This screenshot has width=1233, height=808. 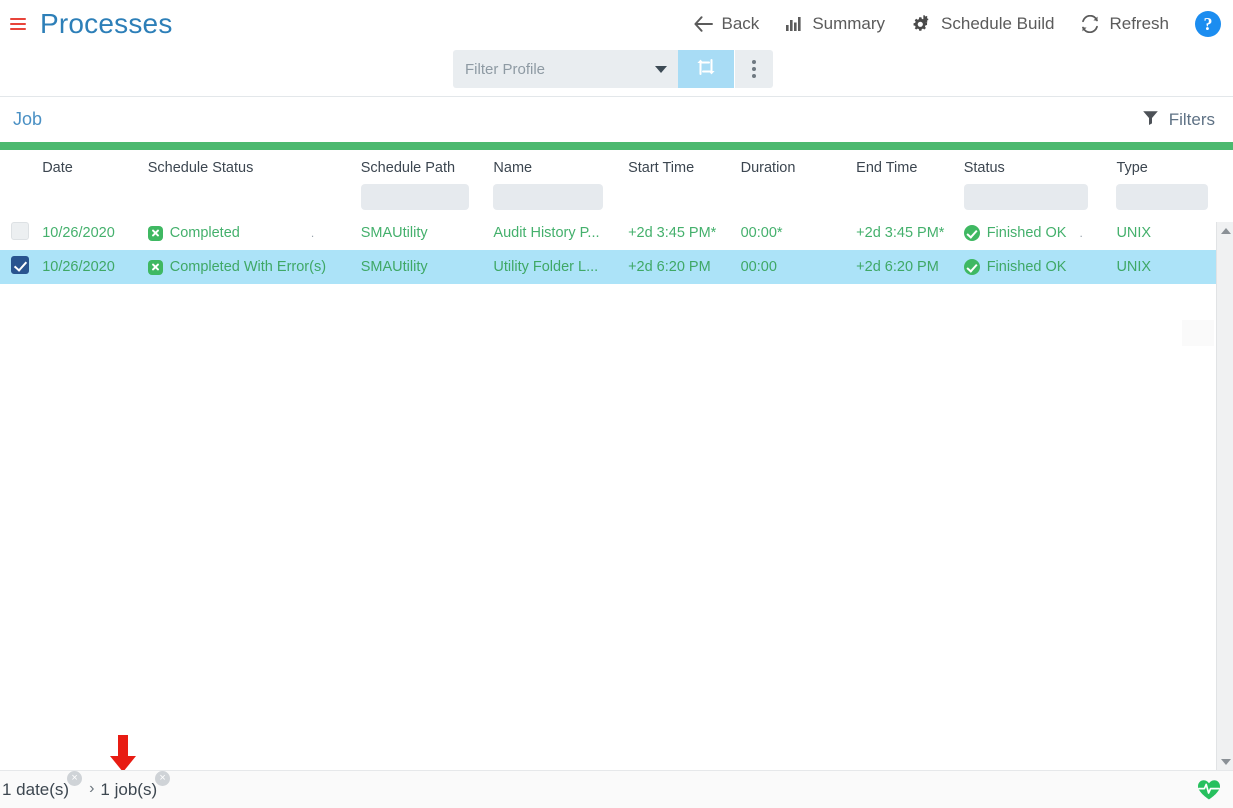 What do you see at coordinates (204, 233) in the screenshot?
I see `schedule-status-text: Completed` at bounding box center [204, 233].